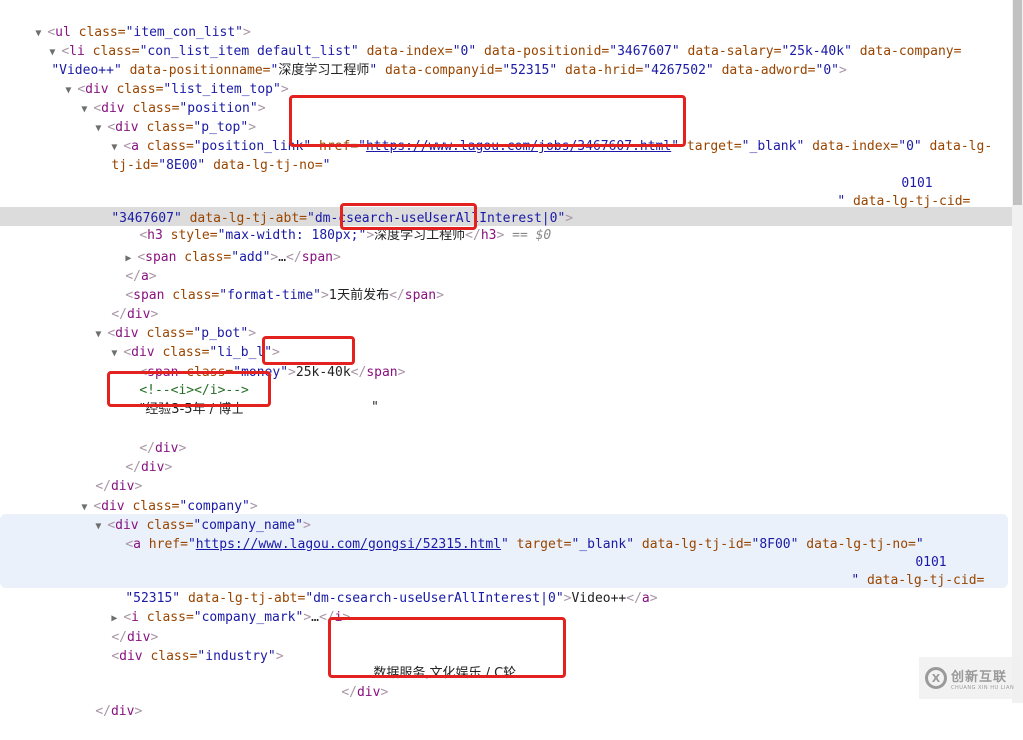  I want to click on watermark: X 创新互联 CHUANG XIN HU LIAN, so click(969, 678).